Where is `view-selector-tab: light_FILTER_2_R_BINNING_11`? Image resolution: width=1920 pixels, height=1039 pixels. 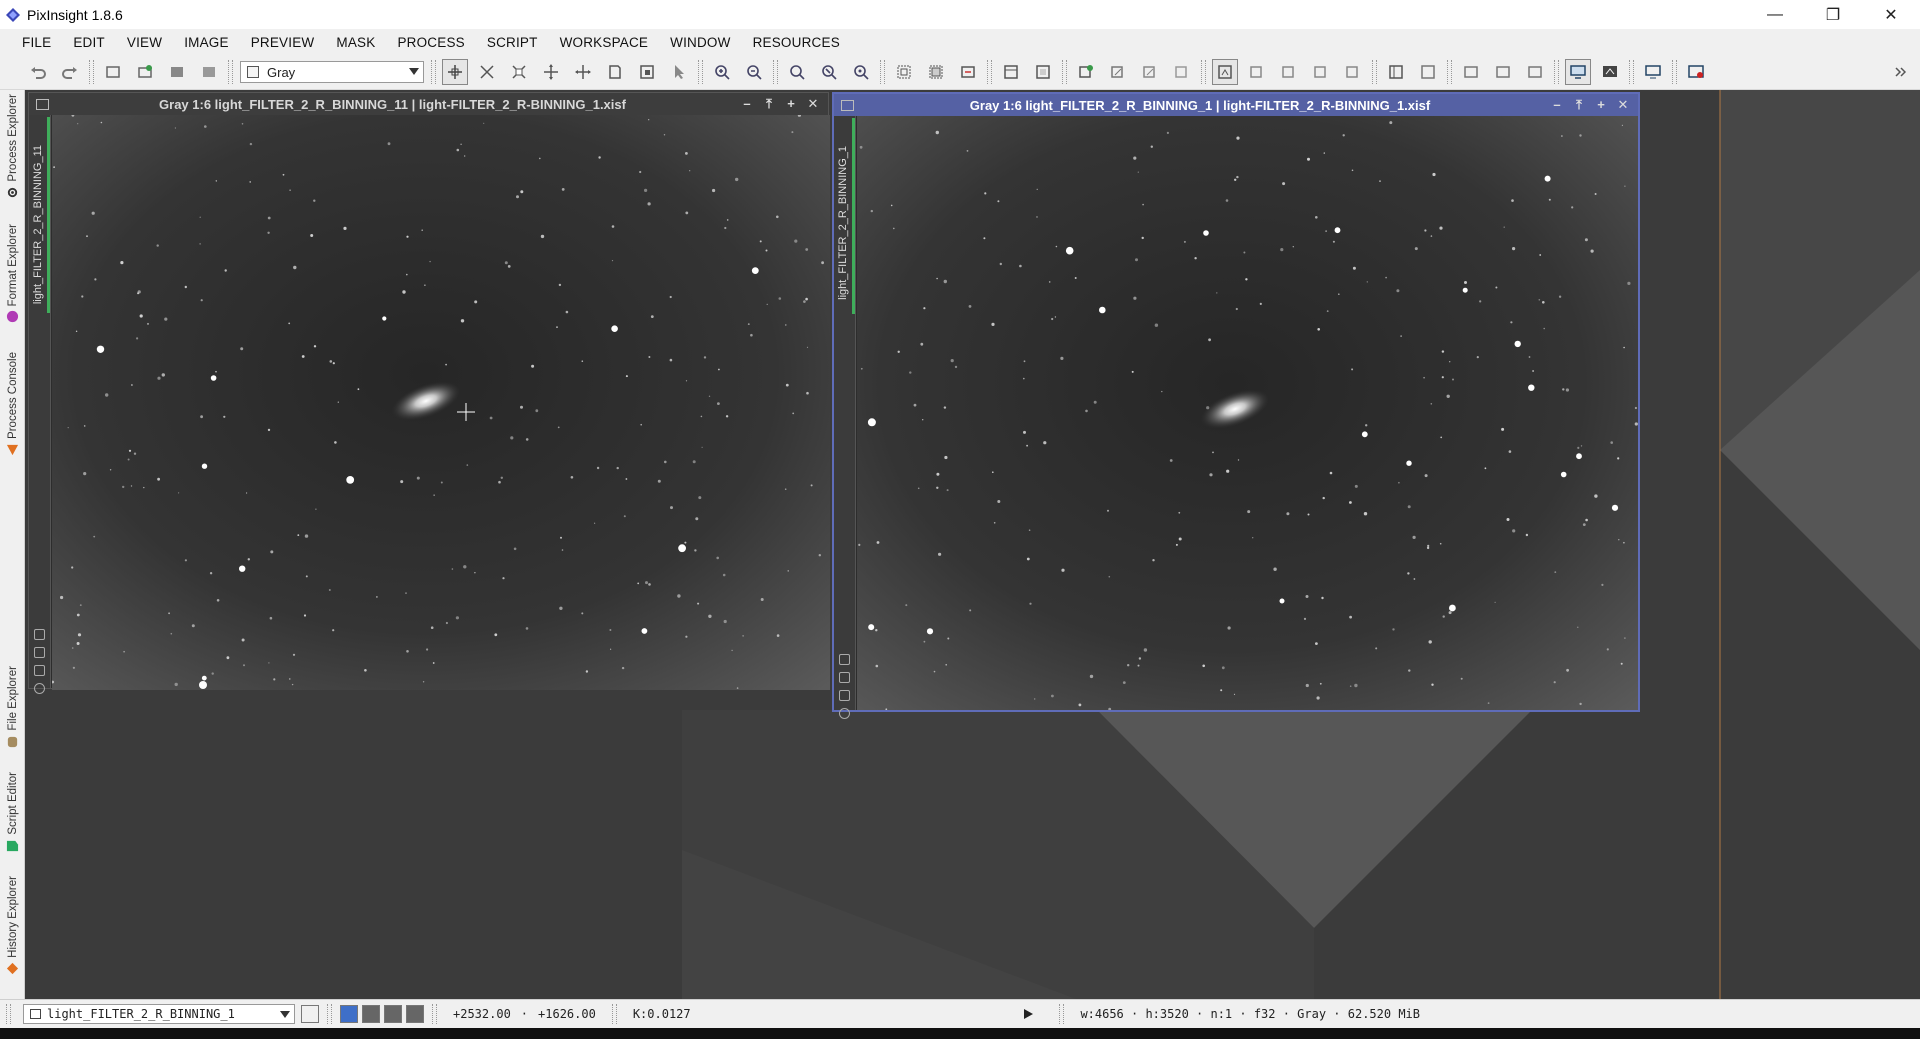
view-selector-tab: light_FILTER_2_R_BINNING_11 is located at coordinates (40, 404).